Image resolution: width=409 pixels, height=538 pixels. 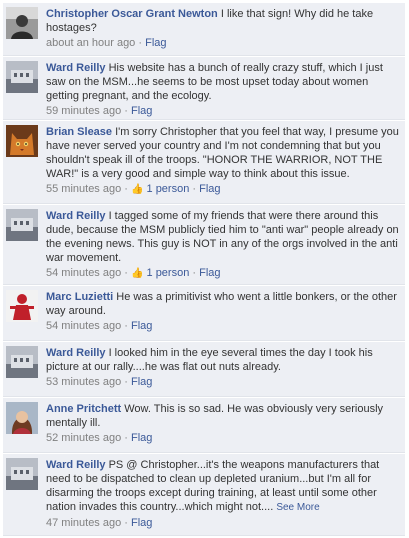 I want to click on comment-meta: about an hour ago · Flag, so click(x=106, y=43).